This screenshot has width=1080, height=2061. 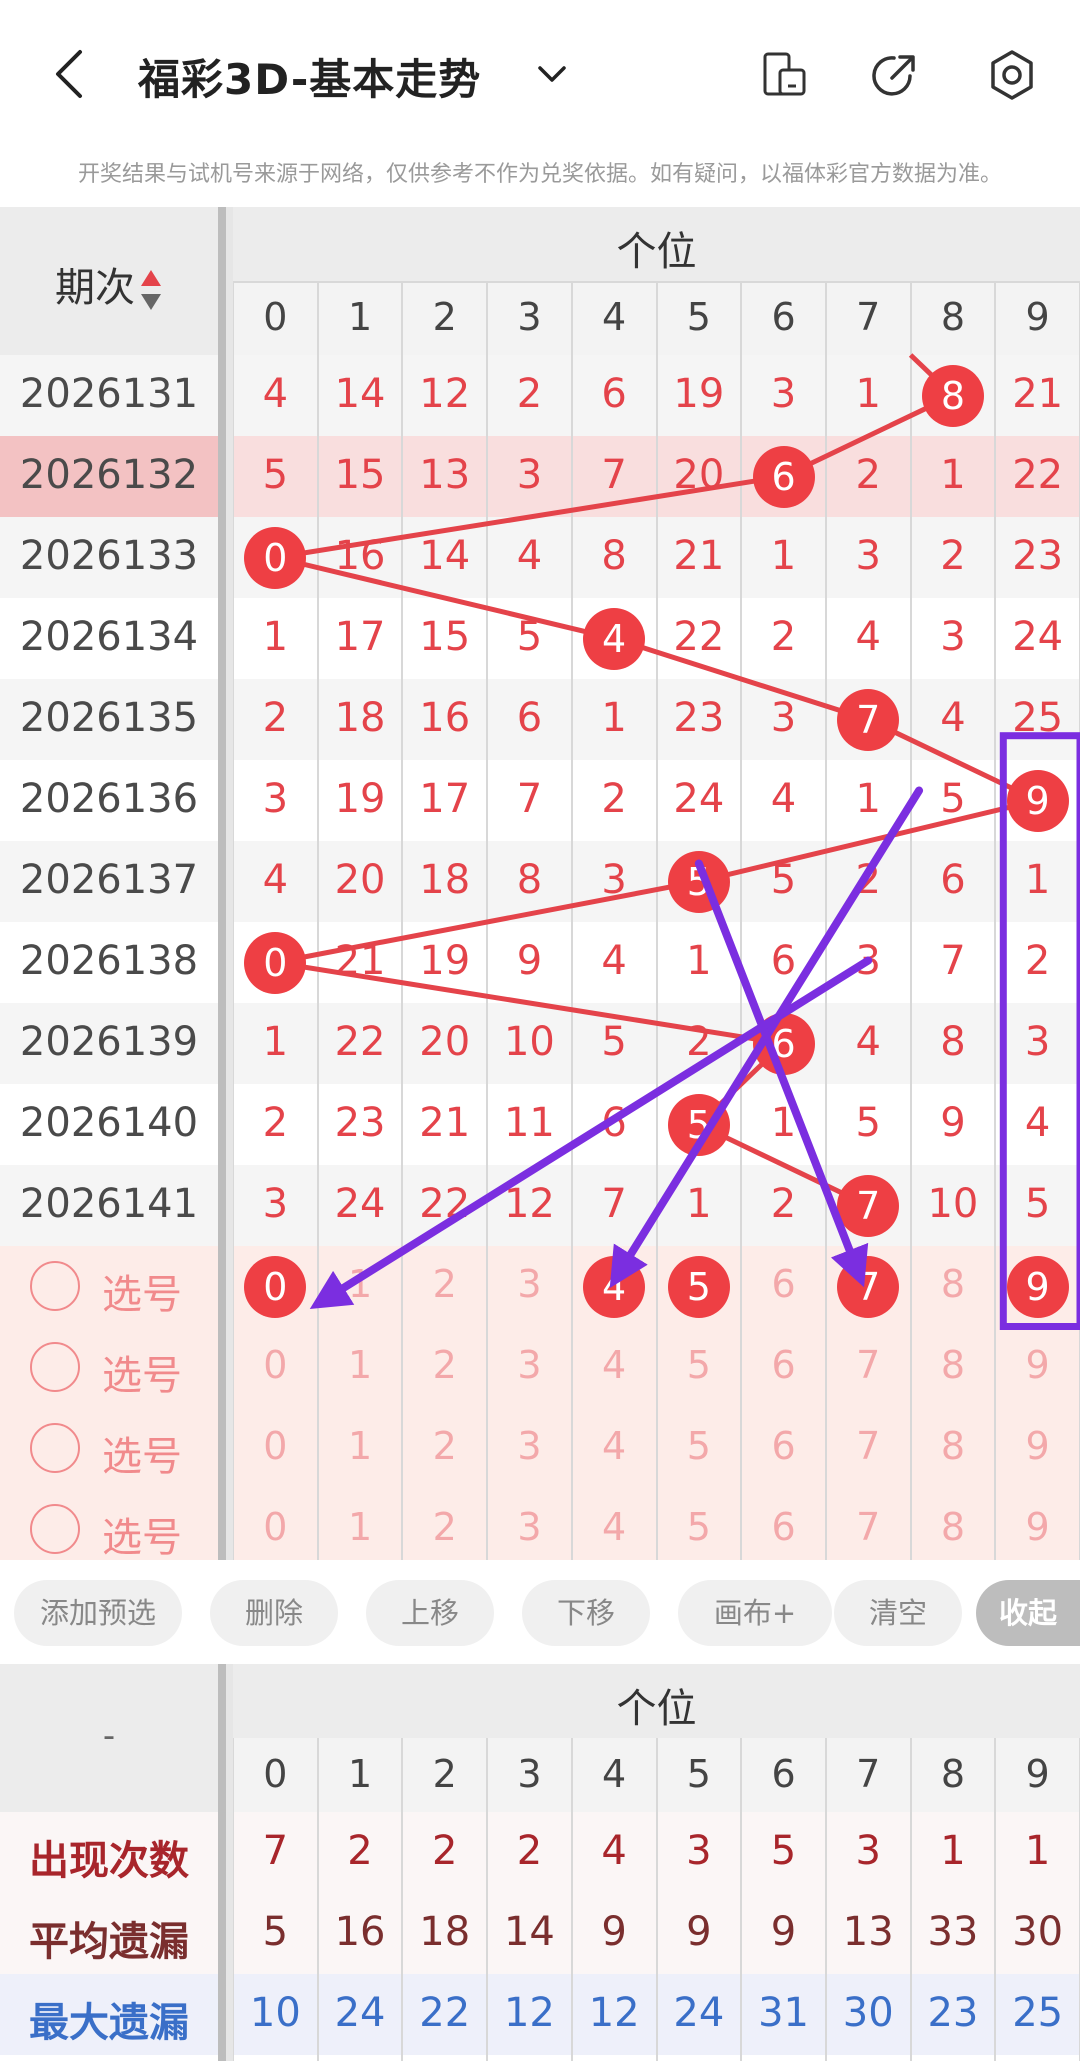 I want to click on stats-digit-header: 6, so click(x=783, y=1774).